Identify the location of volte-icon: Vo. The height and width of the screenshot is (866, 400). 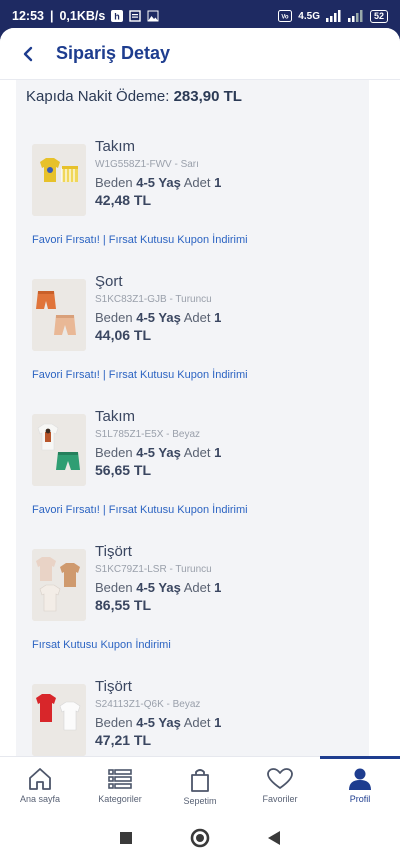
(285, 16).